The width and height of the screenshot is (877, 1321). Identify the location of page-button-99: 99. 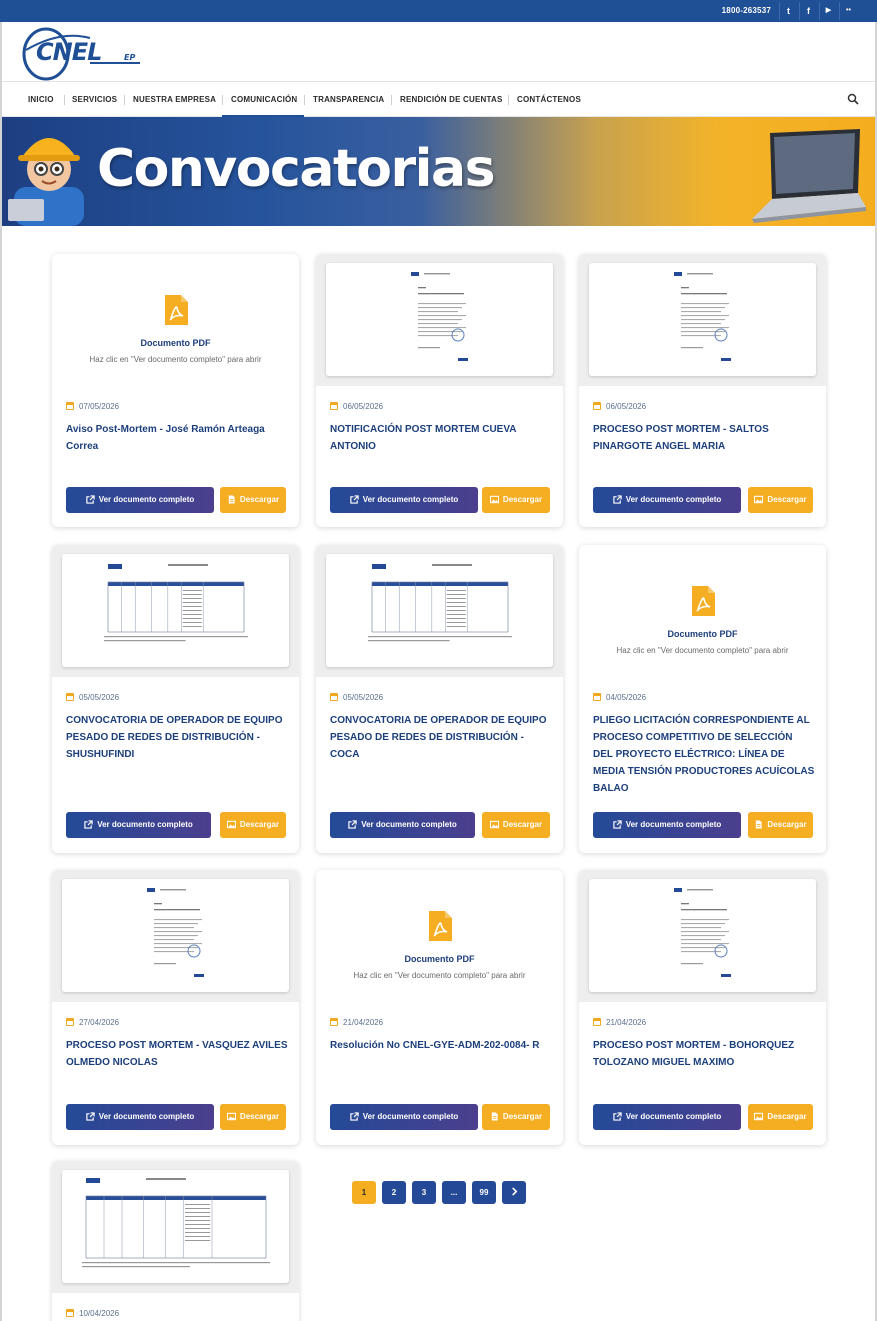
(484, 1192).